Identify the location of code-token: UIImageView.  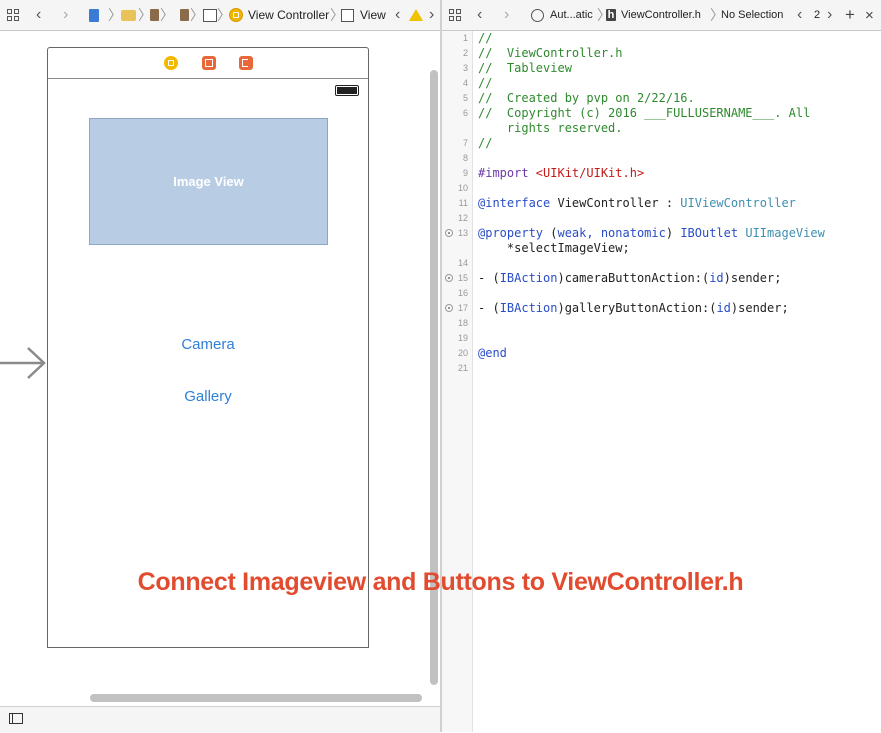
(785, 233).